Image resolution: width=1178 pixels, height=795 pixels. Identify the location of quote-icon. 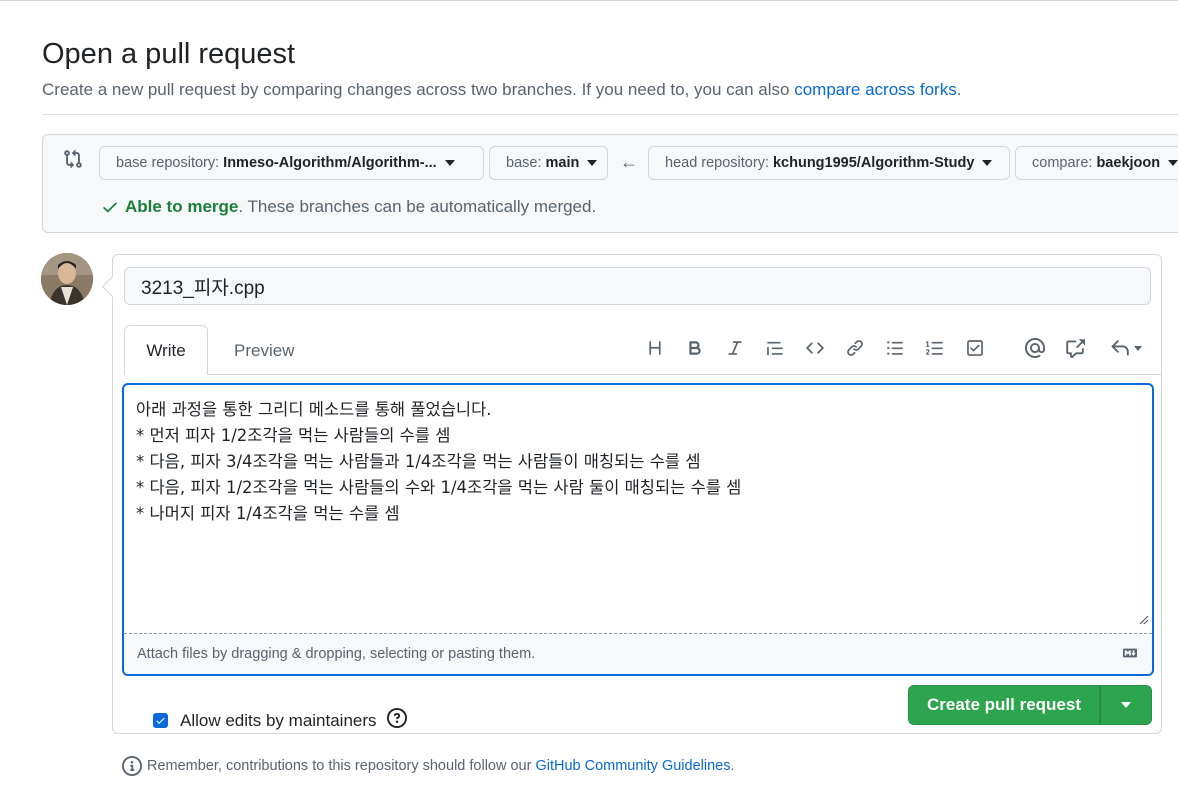
(775, 348).